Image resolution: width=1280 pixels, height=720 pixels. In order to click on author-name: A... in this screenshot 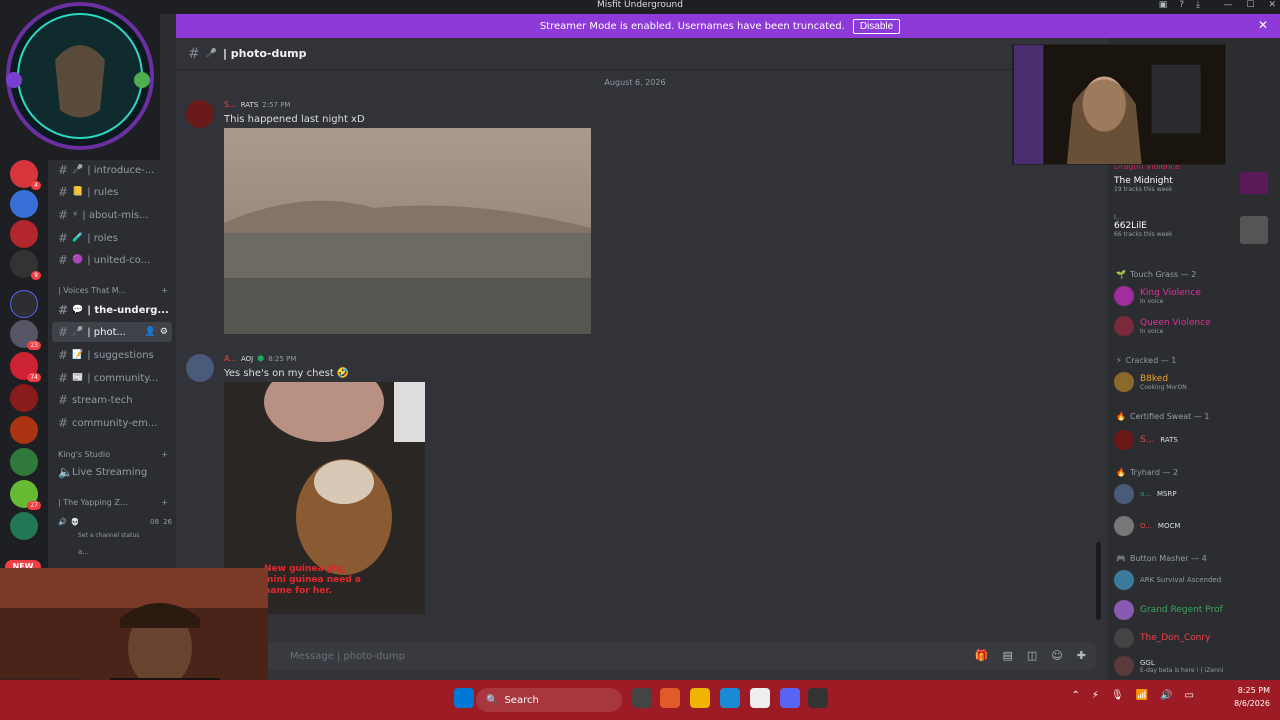, I will do `click(230, 358)`.